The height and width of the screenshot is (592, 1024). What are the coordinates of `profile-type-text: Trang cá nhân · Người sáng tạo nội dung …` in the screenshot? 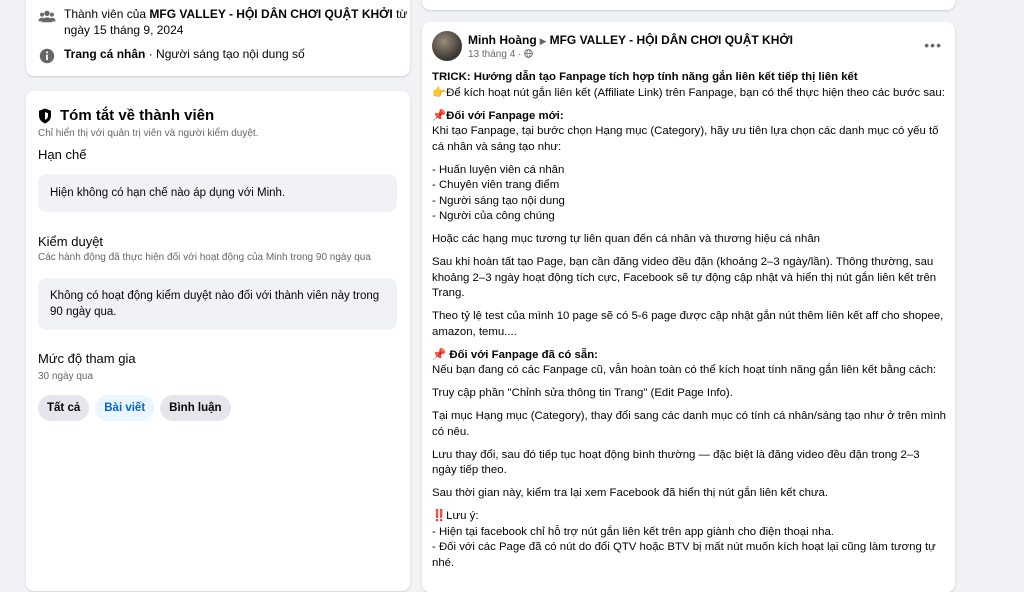 It's located at (184, 54).